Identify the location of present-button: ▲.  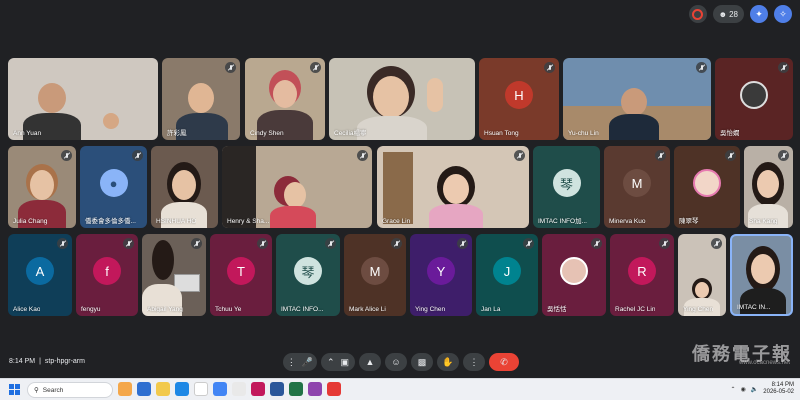
(370, 362).